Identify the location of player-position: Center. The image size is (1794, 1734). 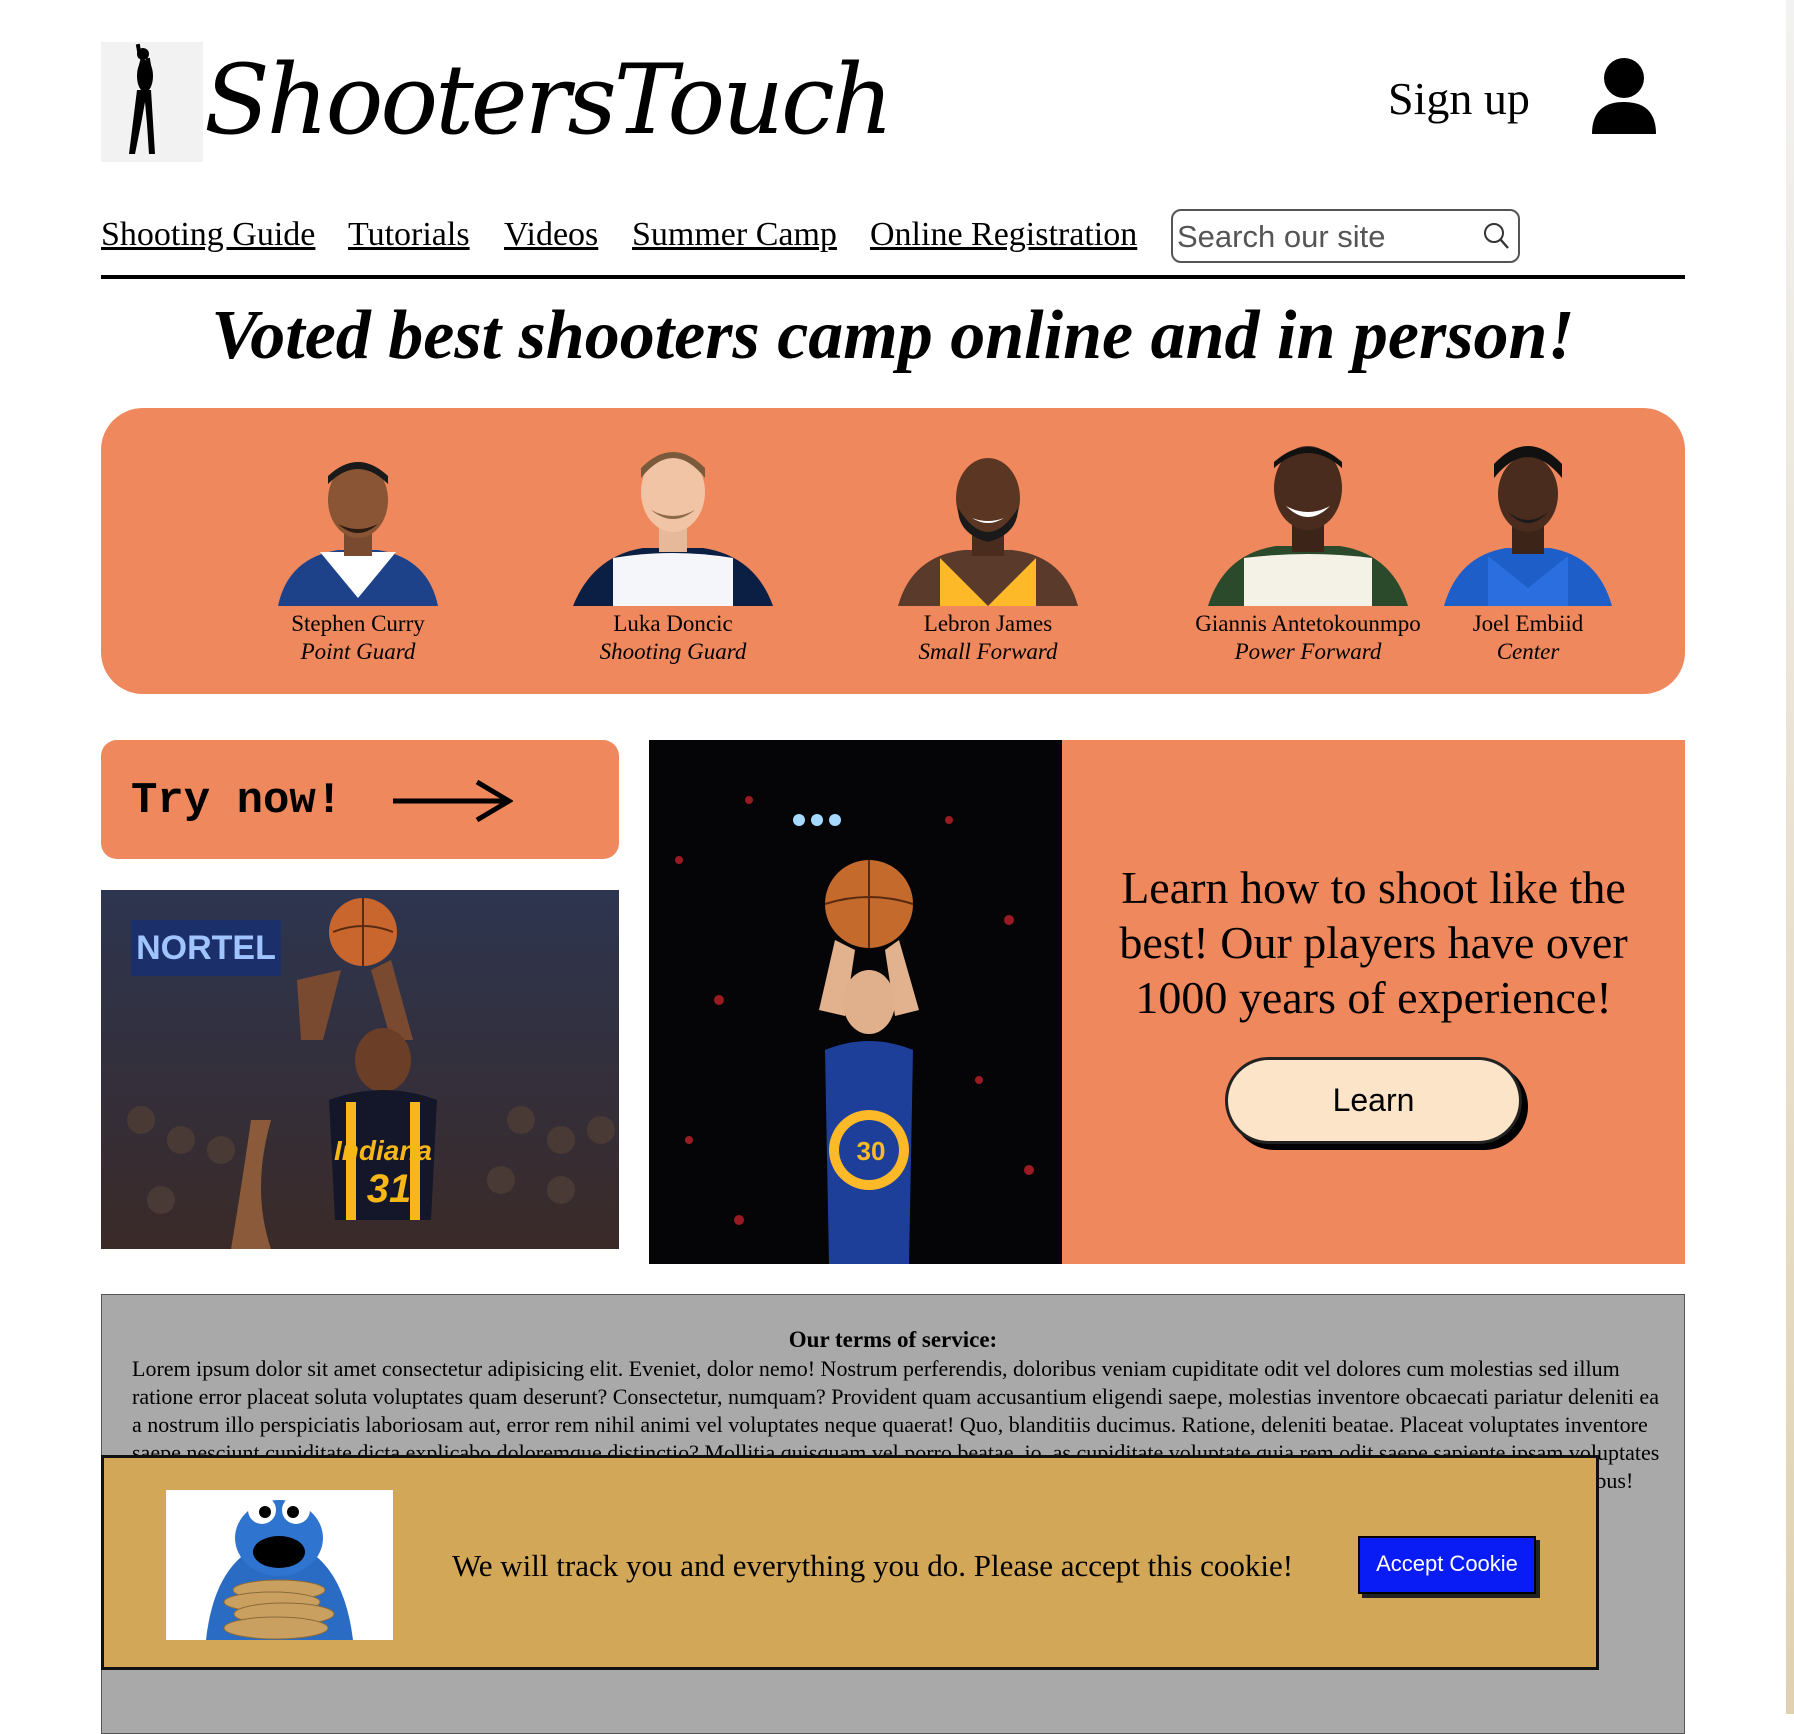
(1528, 651).